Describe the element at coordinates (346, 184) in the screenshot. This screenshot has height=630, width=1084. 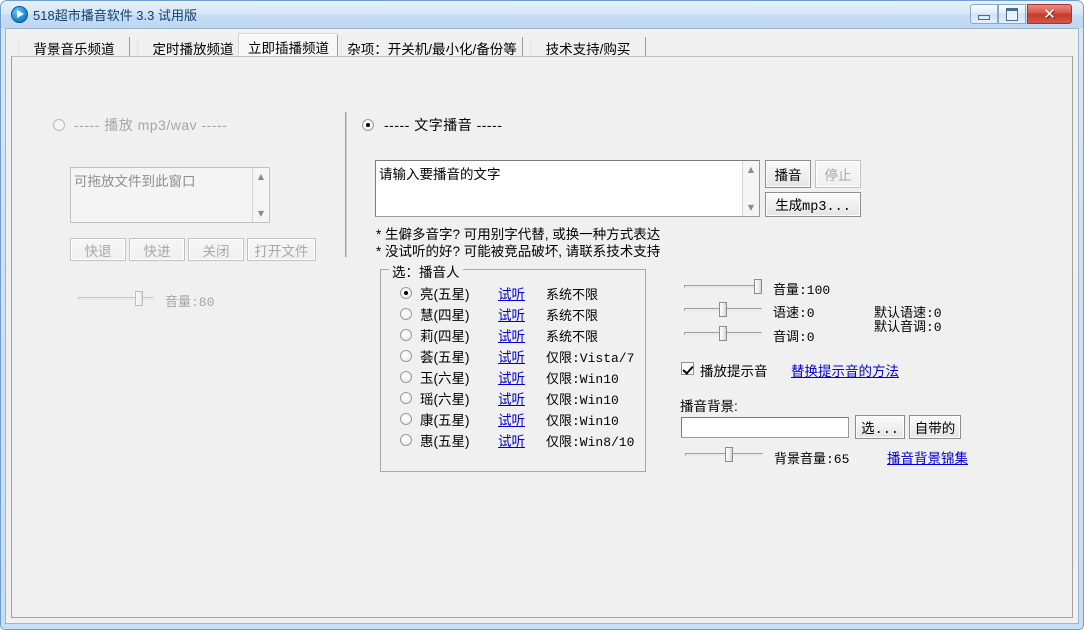
I see `panel-divider` at that location.